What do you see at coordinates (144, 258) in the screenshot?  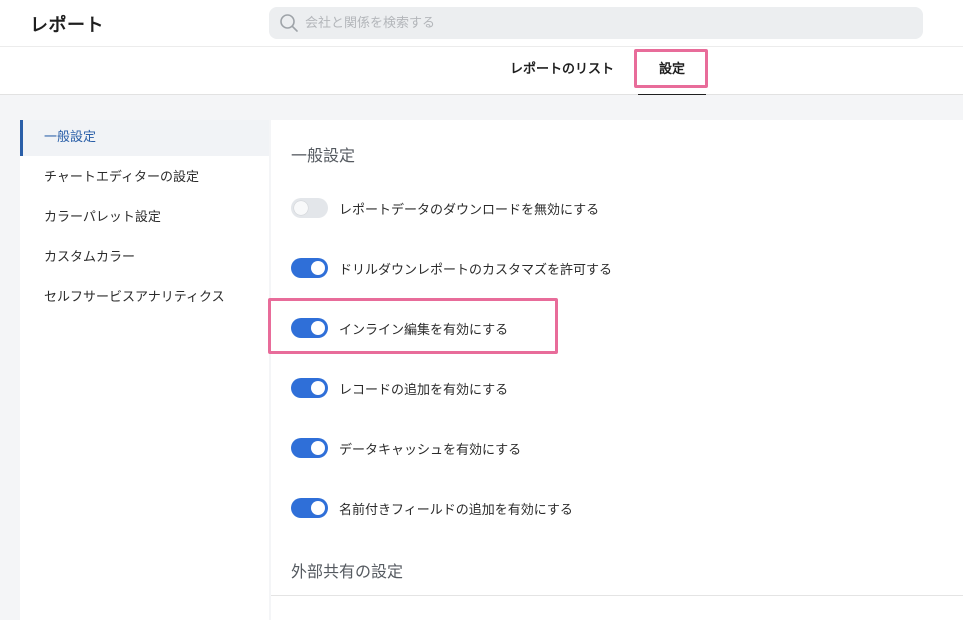 I see `sidebar-item-custom-colors: カスタムカラー` at bounding box center [144, 258].